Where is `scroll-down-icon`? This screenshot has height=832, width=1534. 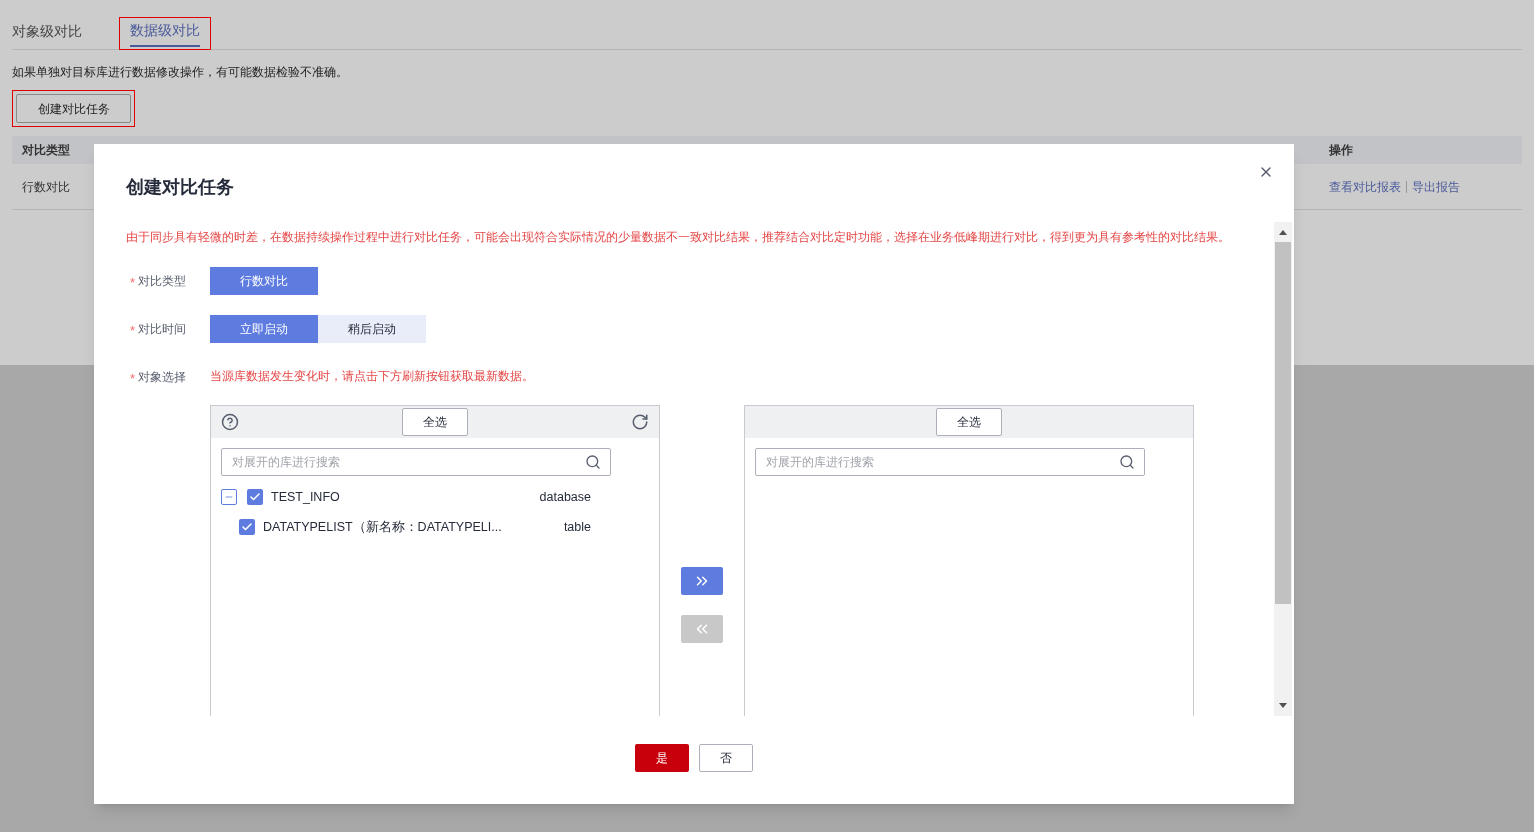 scroll-down-icon is located at coordinates (1283, 705).